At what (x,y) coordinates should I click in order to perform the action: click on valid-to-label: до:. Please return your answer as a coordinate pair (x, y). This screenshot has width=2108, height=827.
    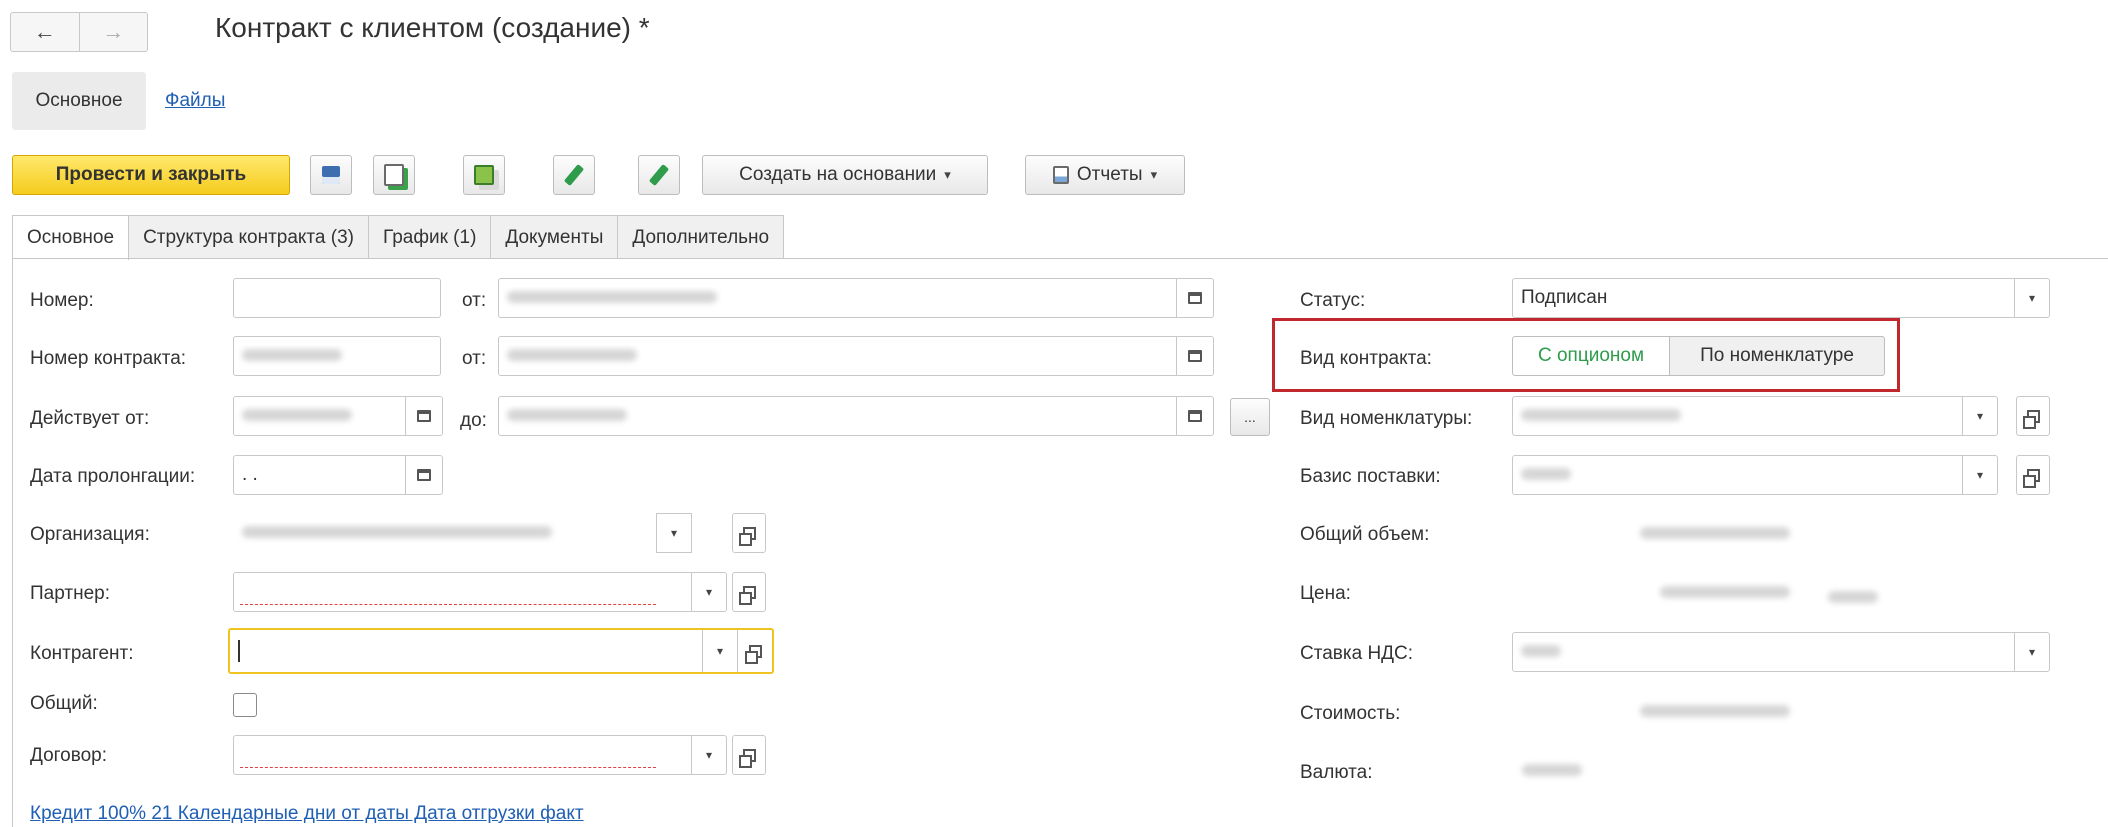
    Looking at the image, I should click on (473, 420).